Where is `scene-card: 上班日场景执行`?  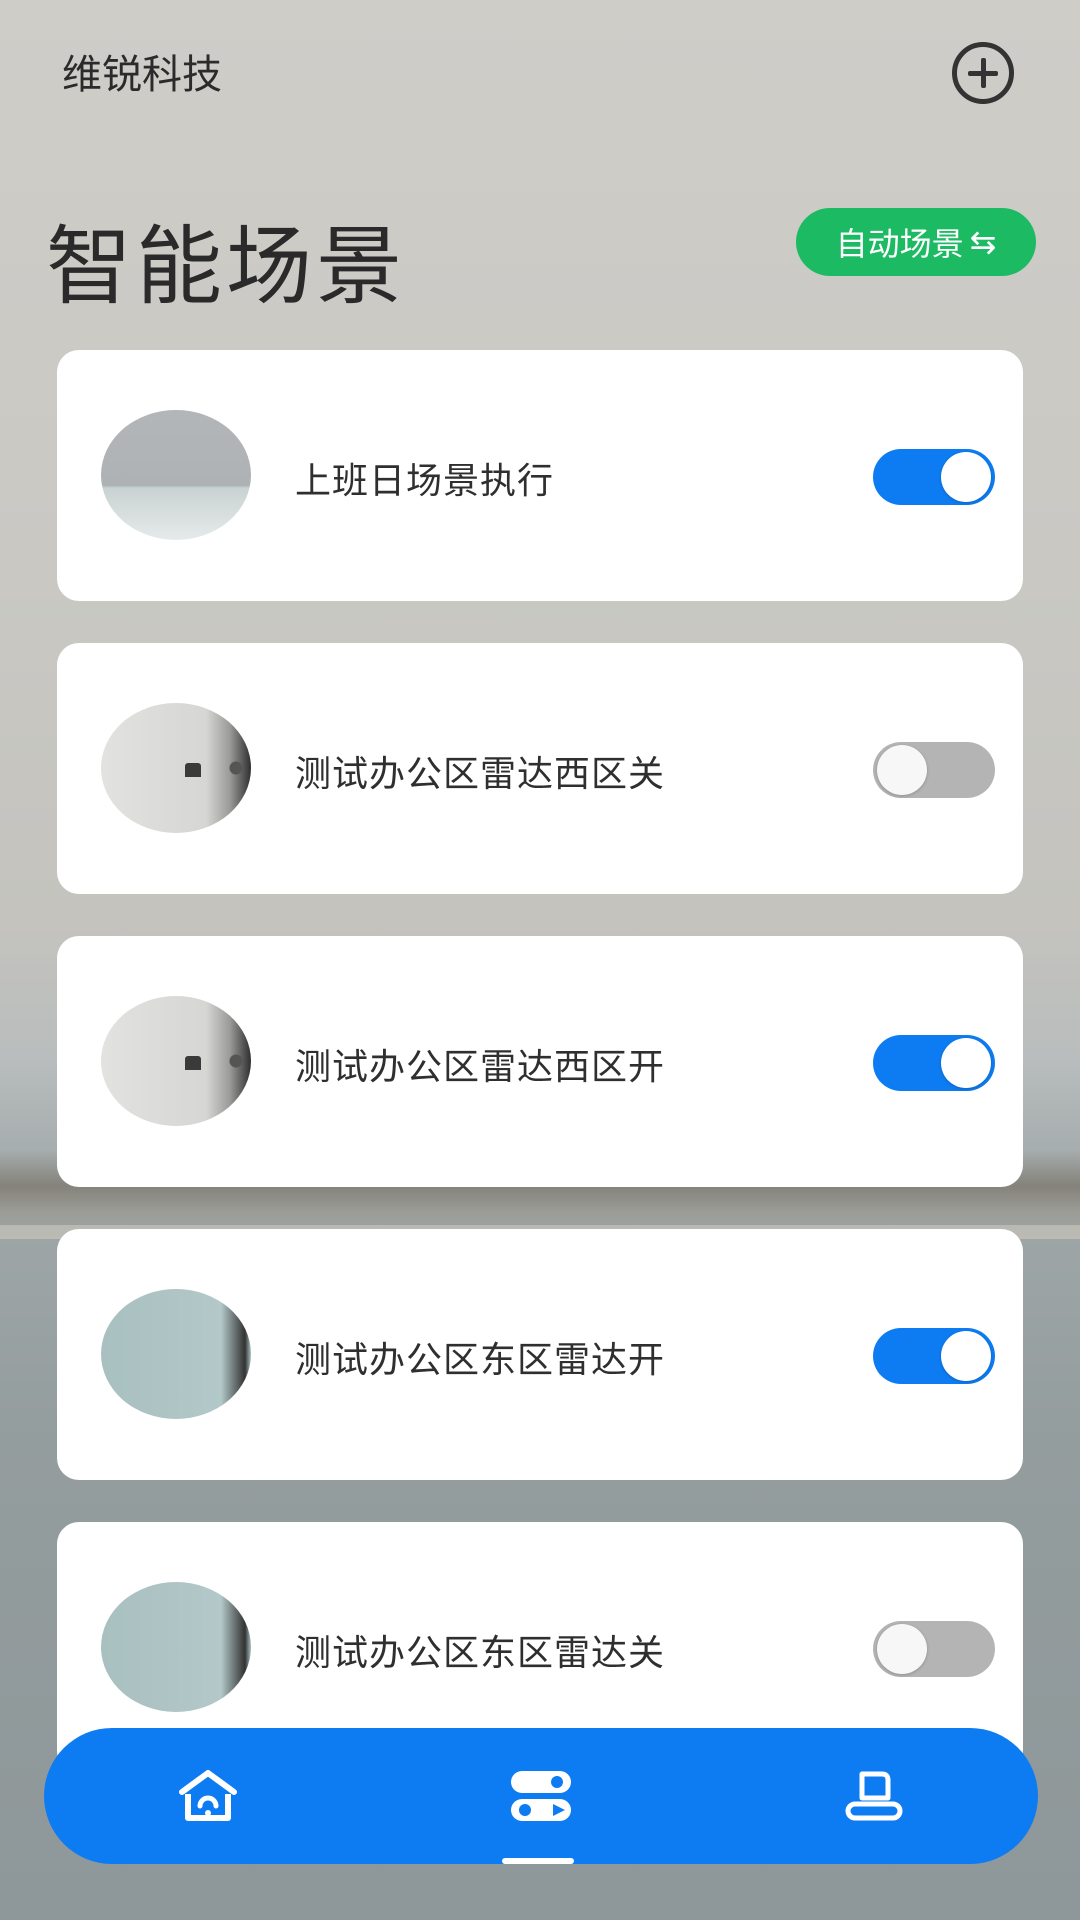
scene-card: 上班日场景执行 is located at coordinates (540, 475).